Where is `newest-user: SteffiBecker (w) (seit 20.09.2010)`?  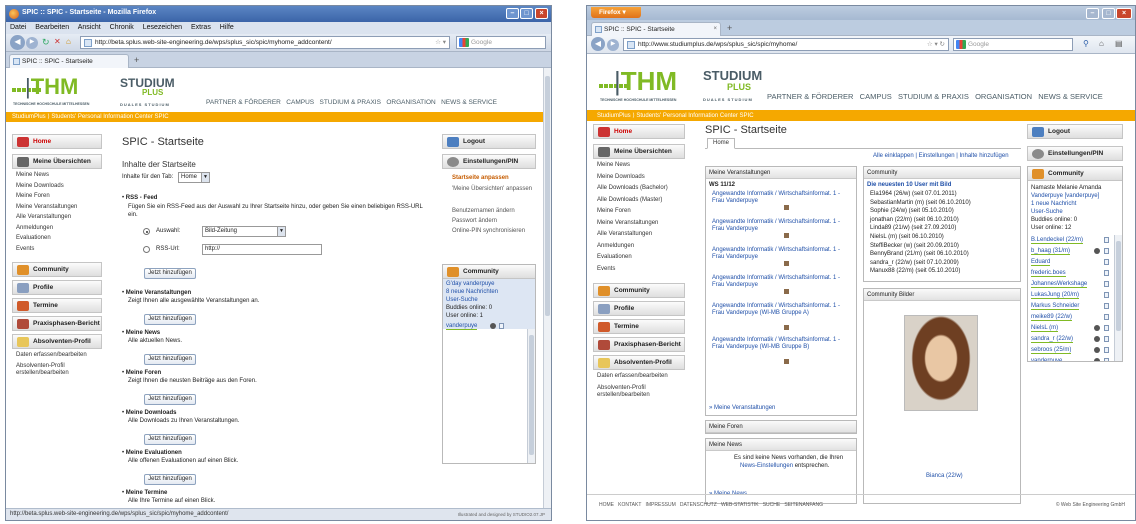 newest-user: SteffiBecker (w) (seit 20.09.2010) is located at coordinates (914, 246).